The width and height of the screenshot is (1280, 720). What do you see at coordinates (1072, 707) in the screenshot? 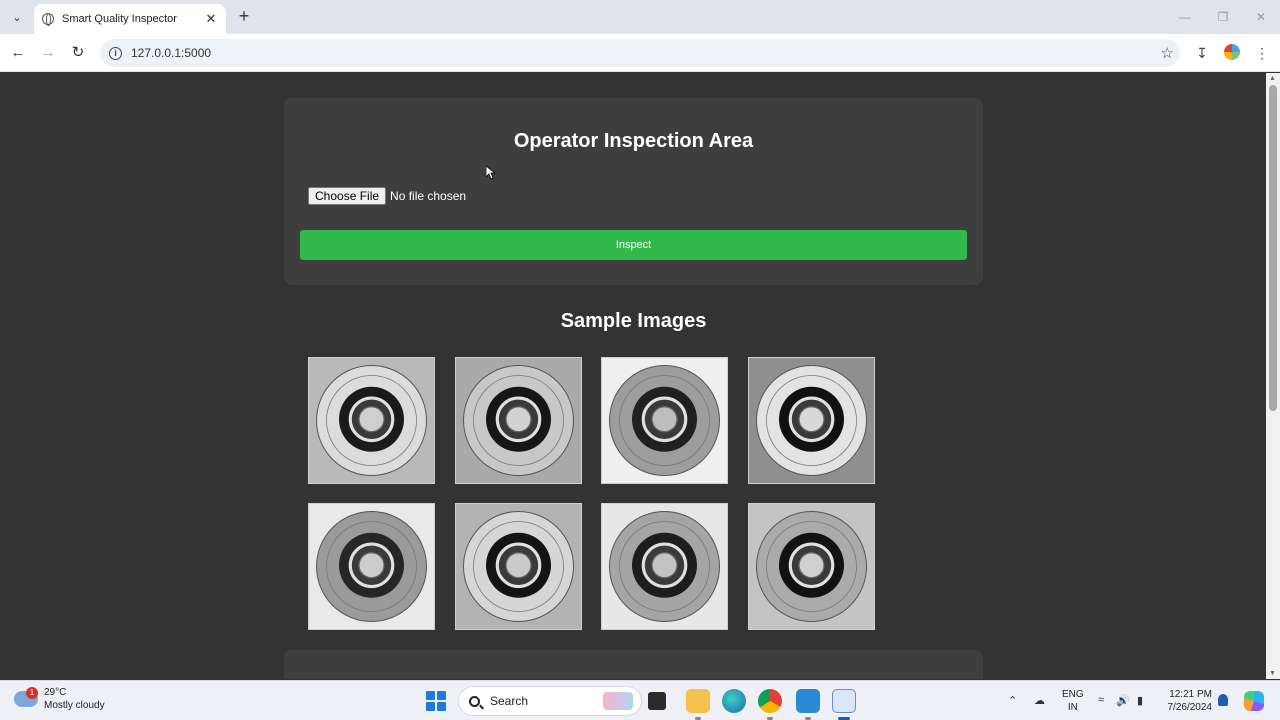
I see `language-region: IN` at bounding box center [1072, 707].